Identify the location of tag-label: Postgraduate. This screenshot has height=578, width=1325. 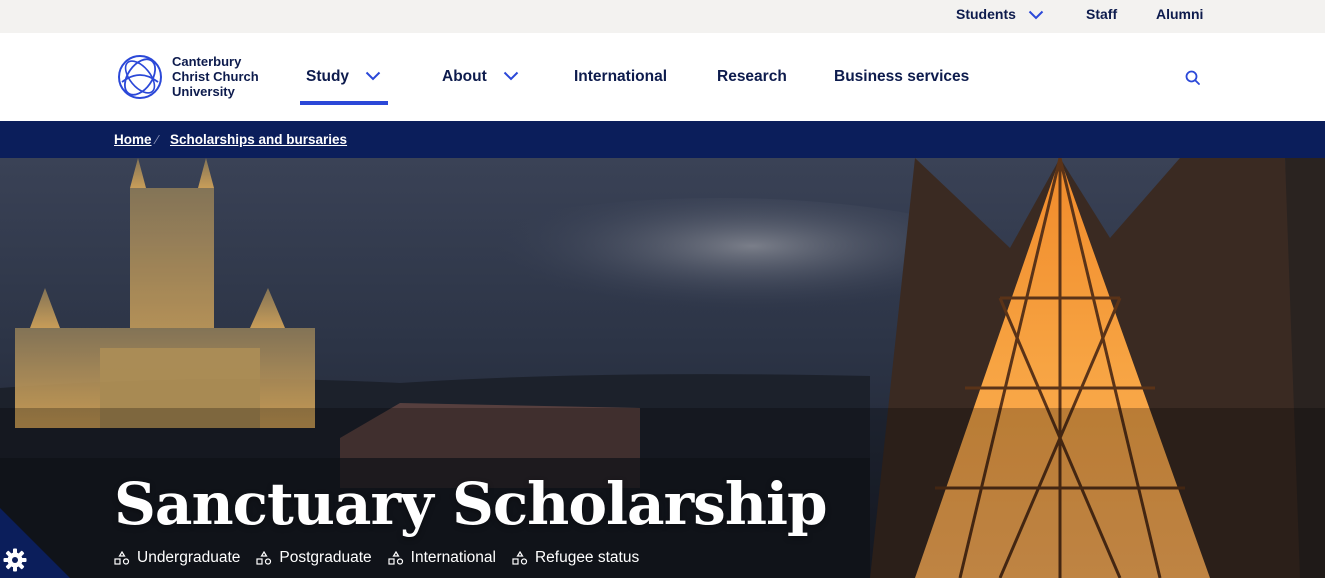
(325, 557).